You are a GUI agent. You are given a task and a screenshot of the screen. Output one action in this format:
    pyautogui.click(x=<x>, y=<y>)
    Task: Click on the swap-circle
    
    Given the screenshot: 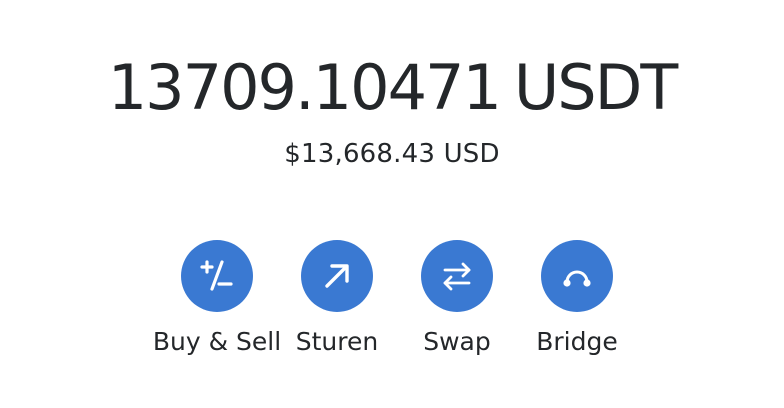 What is the action you would take?
    pyautogui.click(x=457, y=276)
    